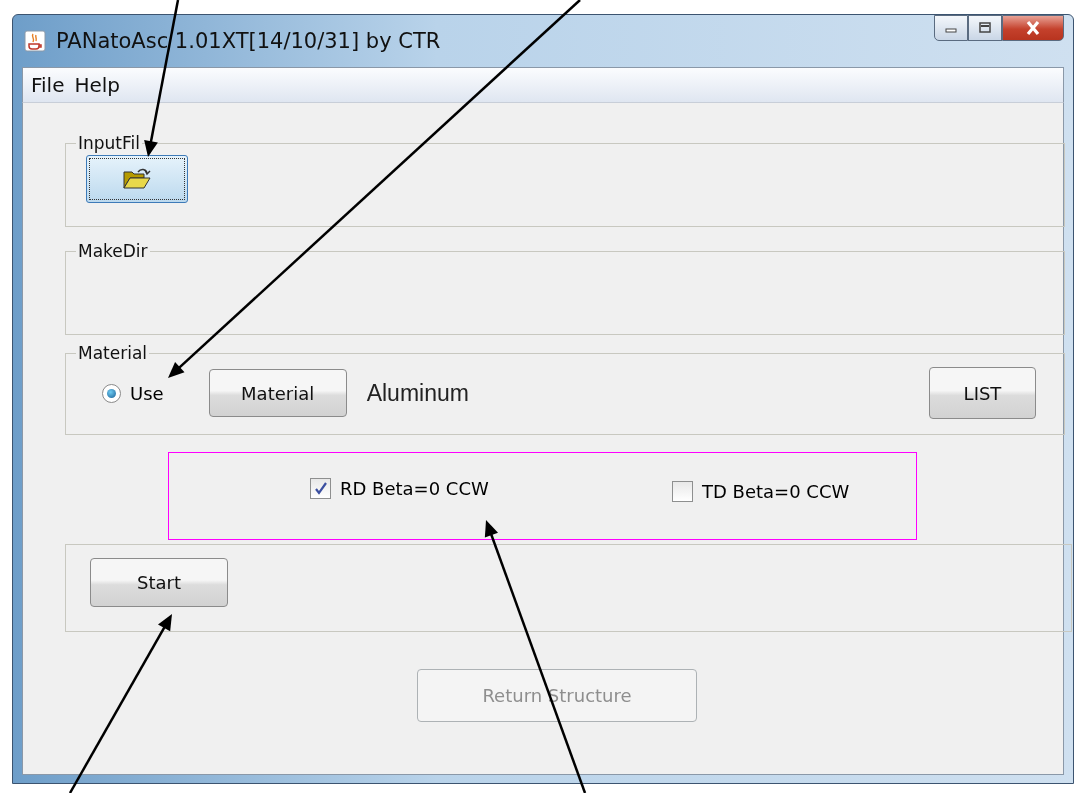 The width and height of the screenshot is (1080, 793). I want to click on cup-icon, so click(35, 41).